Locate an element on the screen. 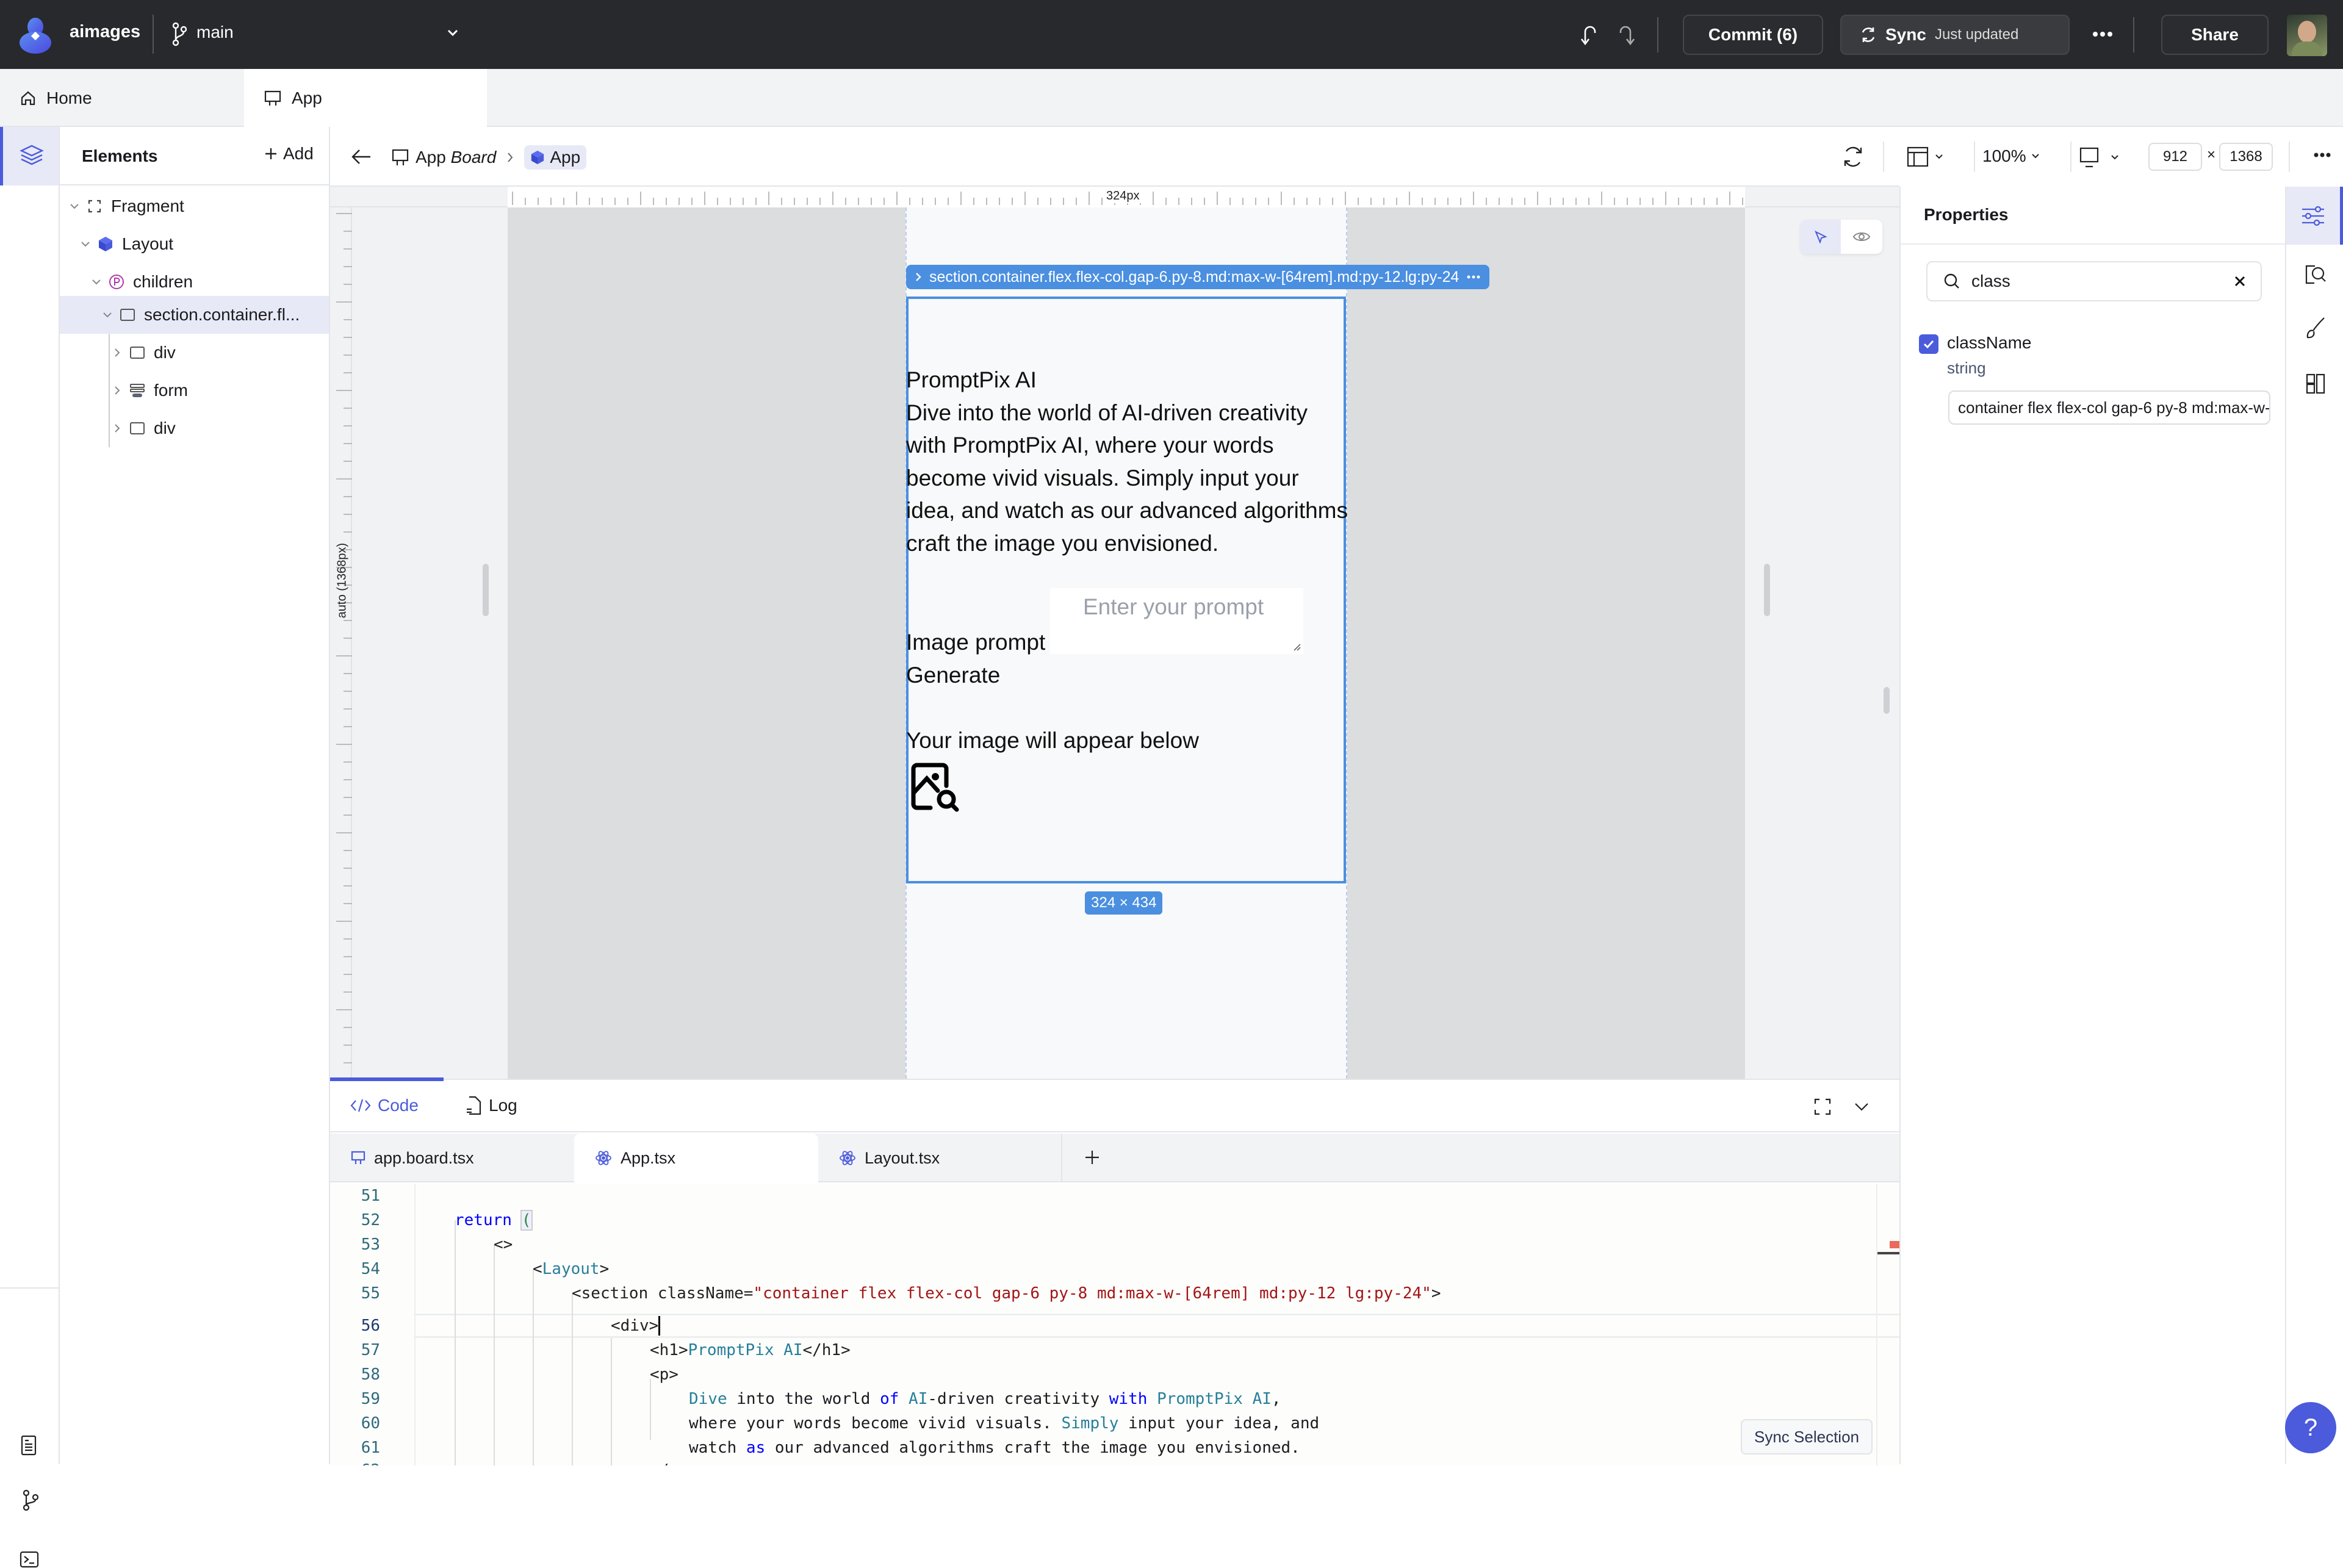 This screenshot has width=2343, height=1568. select-mode-button is located at coordinates (1821, 237).